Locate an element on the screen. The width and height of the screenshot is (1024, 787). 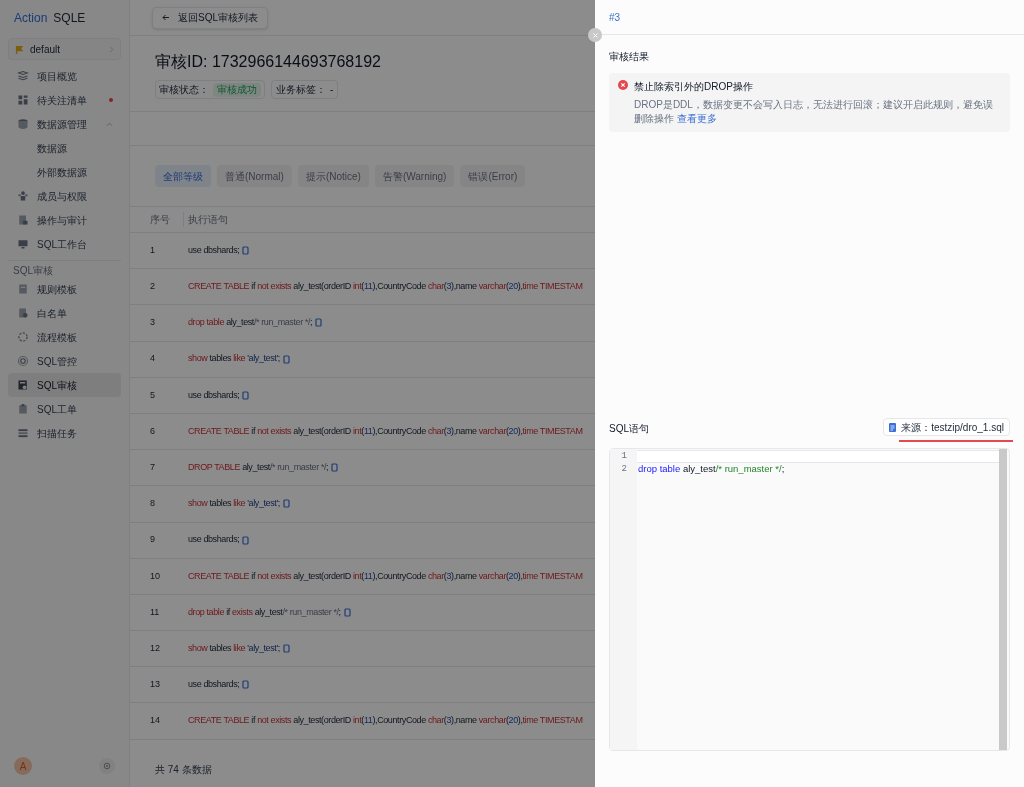
table-cell-text: 12 is located at coordinates (155, 648).